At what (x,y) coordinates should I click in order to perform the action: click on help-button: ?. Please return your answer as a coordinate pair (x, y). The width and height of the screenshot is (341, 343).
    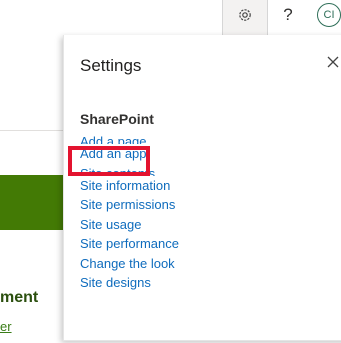
    Looking at the image, I should click on (288, 15).